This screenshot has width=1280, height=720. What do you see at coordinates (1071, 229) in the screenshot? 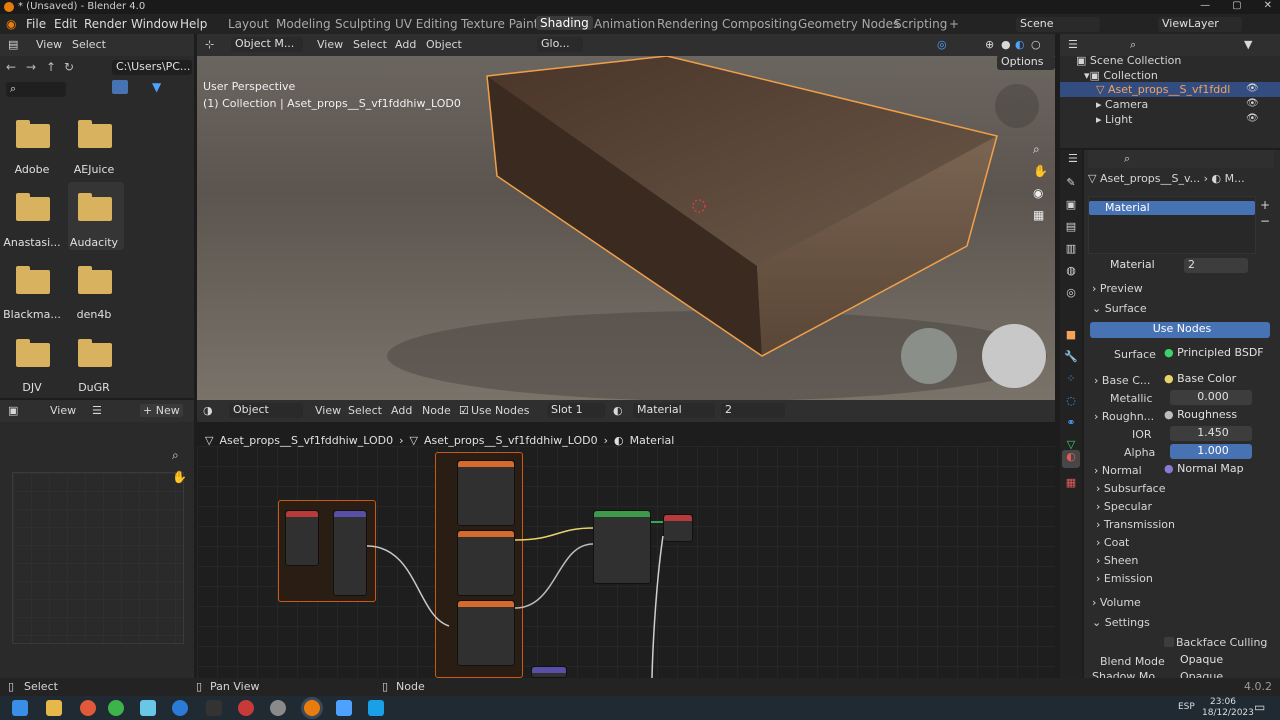
I see `output-tab-icon: ▤` at bounding box center [1071, 229].